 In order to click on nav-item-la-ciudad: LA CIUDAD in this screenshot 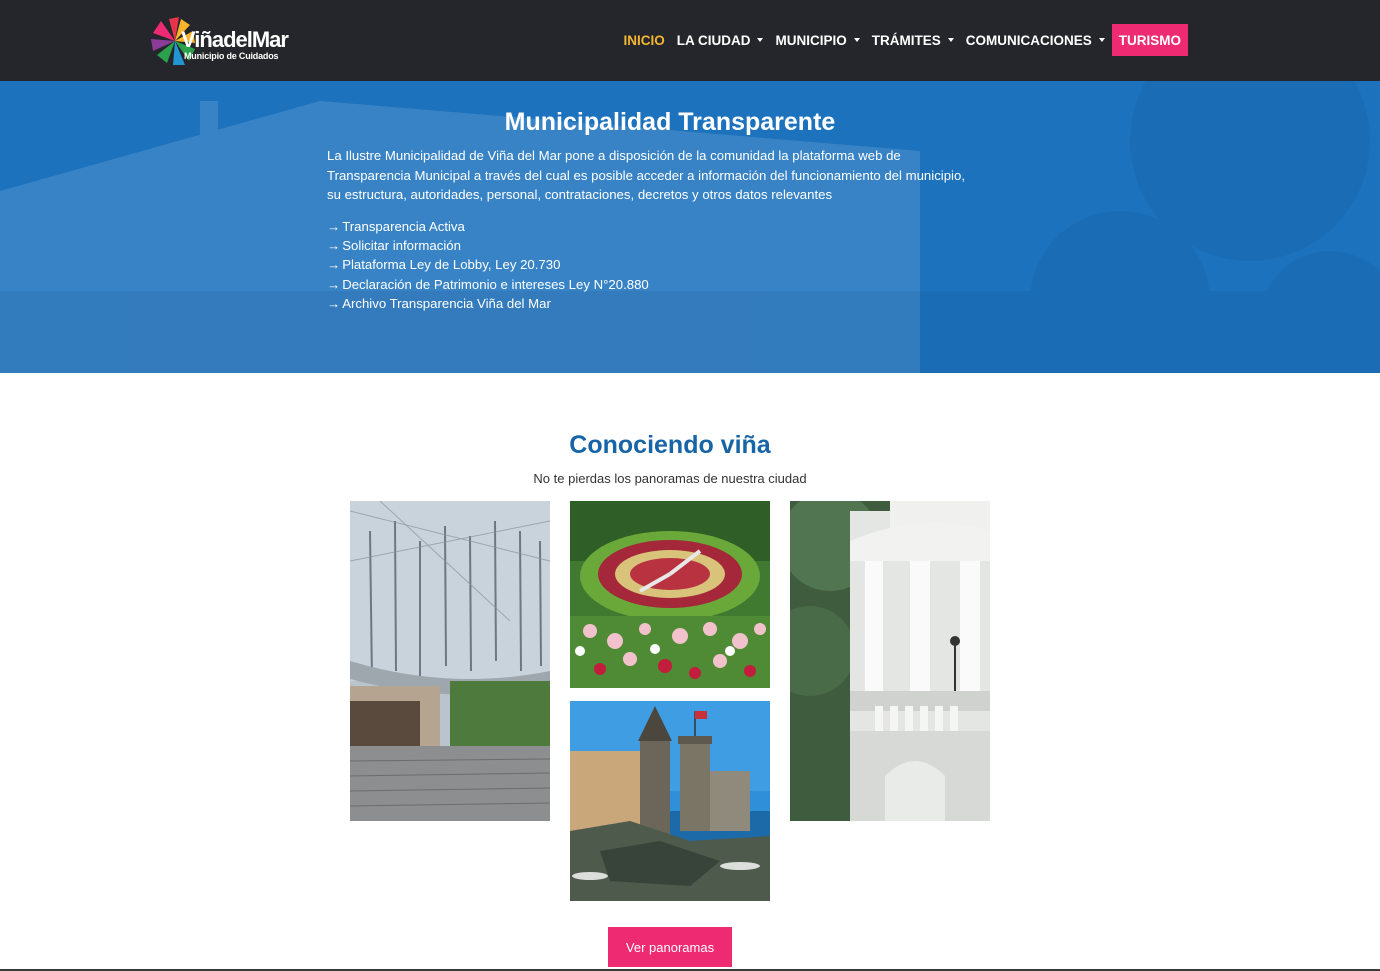, I will do `click(720, 40)`.